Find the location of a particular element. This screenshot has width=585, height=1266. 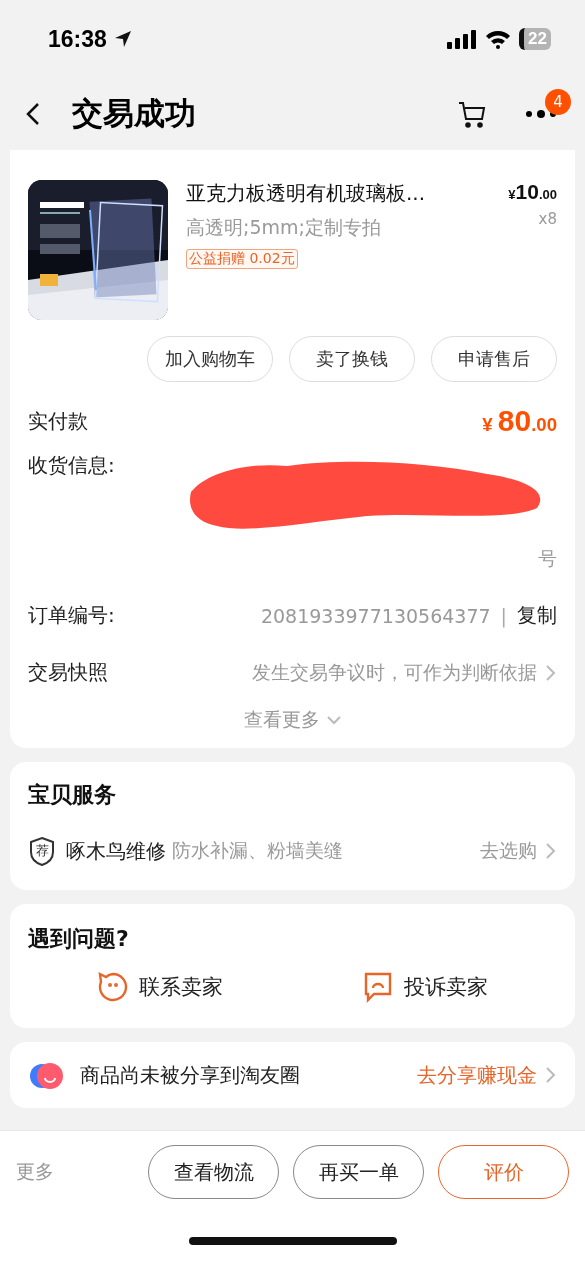

paid-amount: ¥ 80.00 is located at coordinates (519, 421).